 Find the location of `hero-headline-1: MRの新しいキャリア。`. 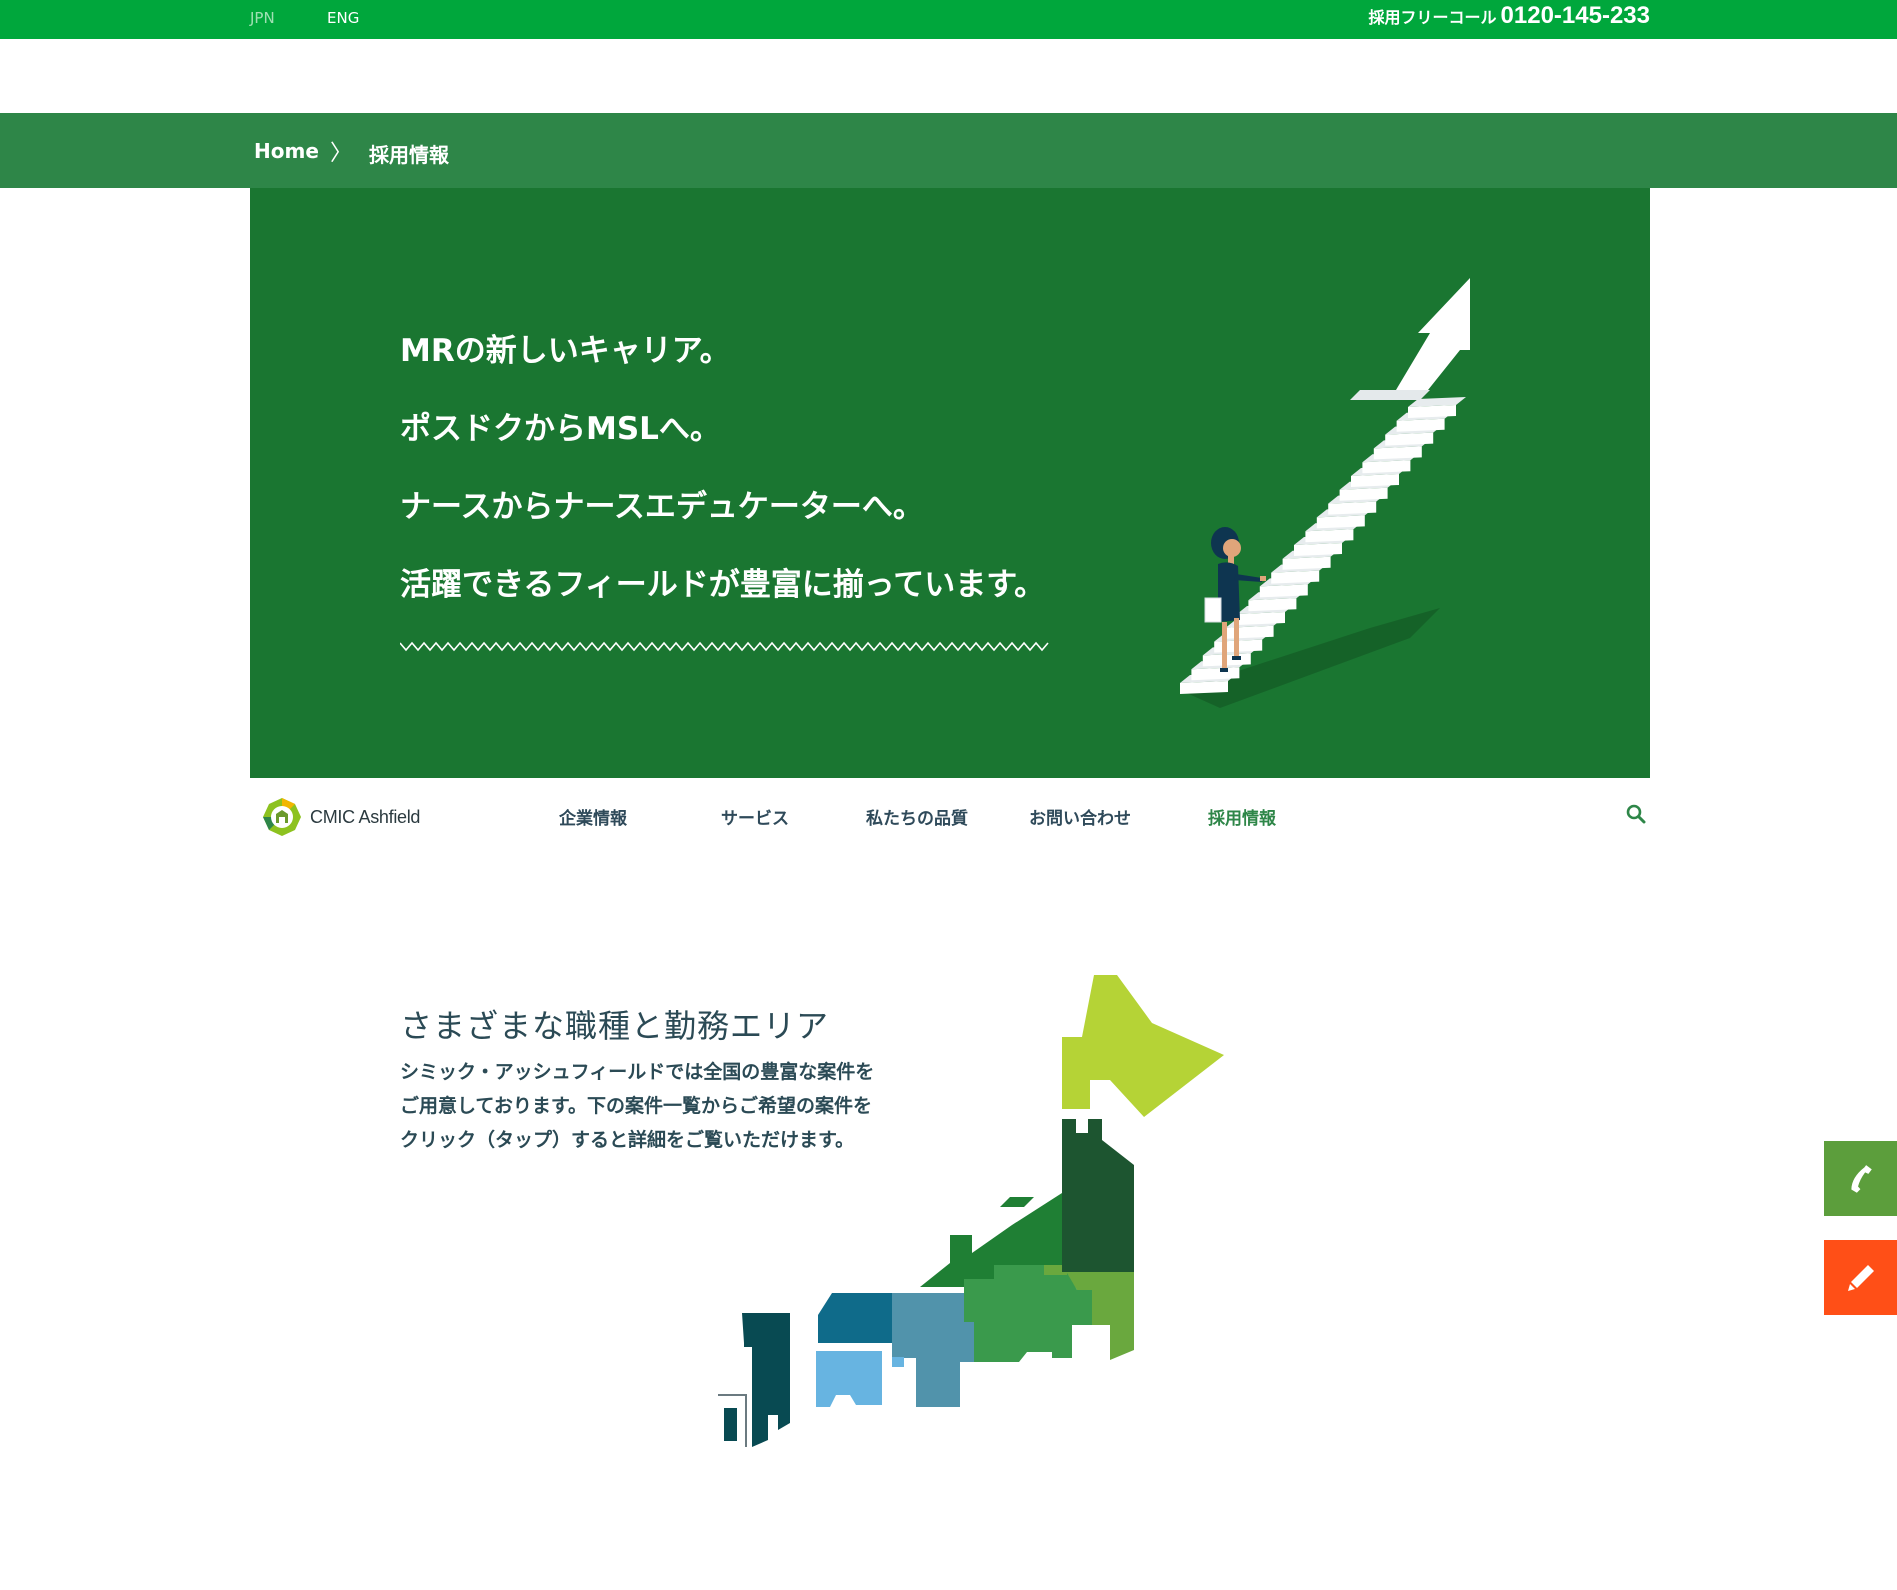

hero-headline-1: MRの新しいキャリア。 is located at coordinates (565, 351).